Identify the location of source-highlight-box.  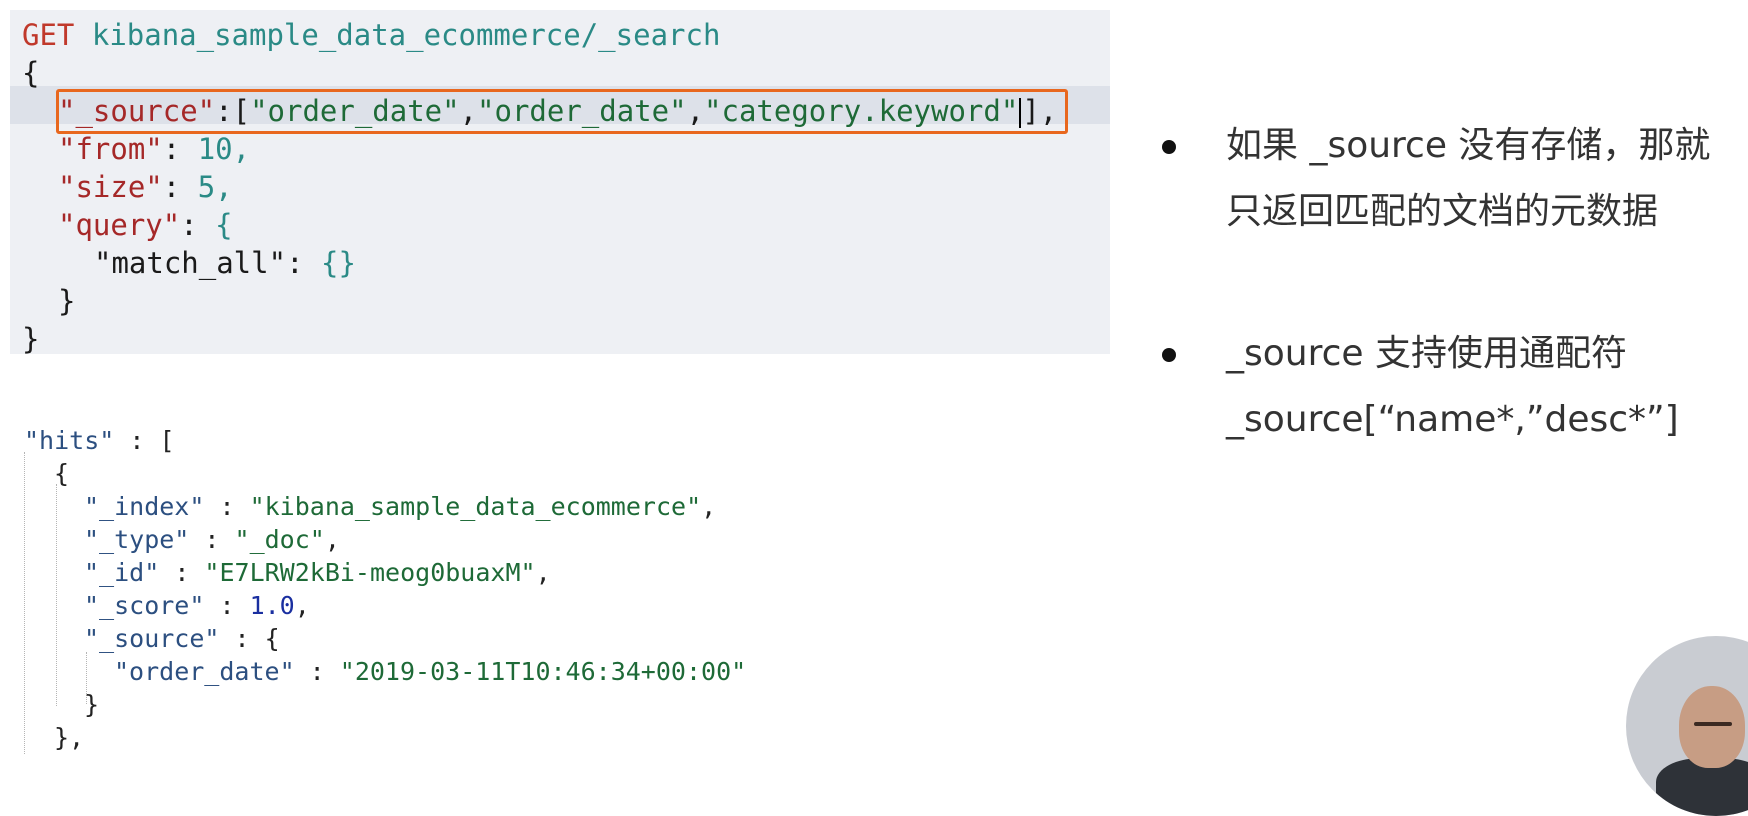
(562, 111).